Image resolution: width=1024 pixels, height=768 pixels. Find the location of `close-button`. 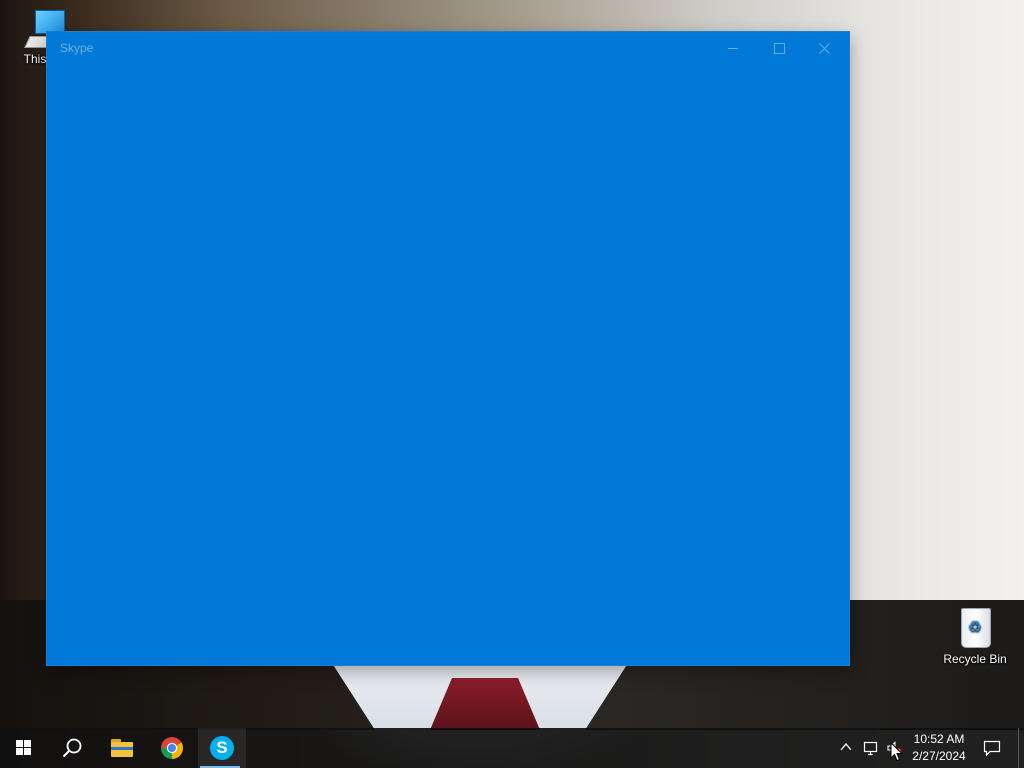

close-button is located at coordinates (825, 48).